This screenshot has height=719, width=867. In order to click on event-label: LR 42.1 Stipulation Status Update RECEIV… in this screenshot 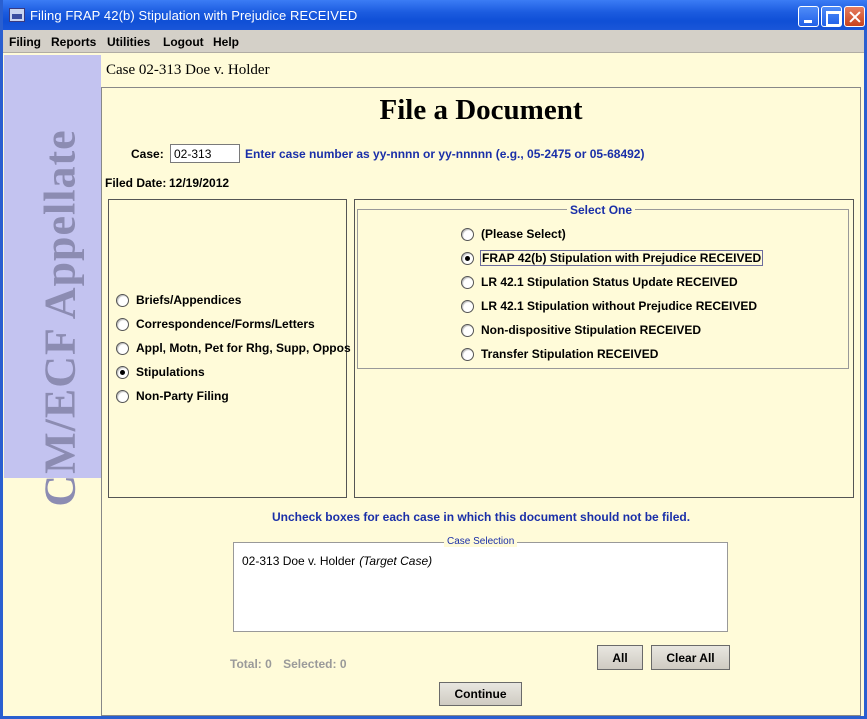, I will do `click(609, 282)`.